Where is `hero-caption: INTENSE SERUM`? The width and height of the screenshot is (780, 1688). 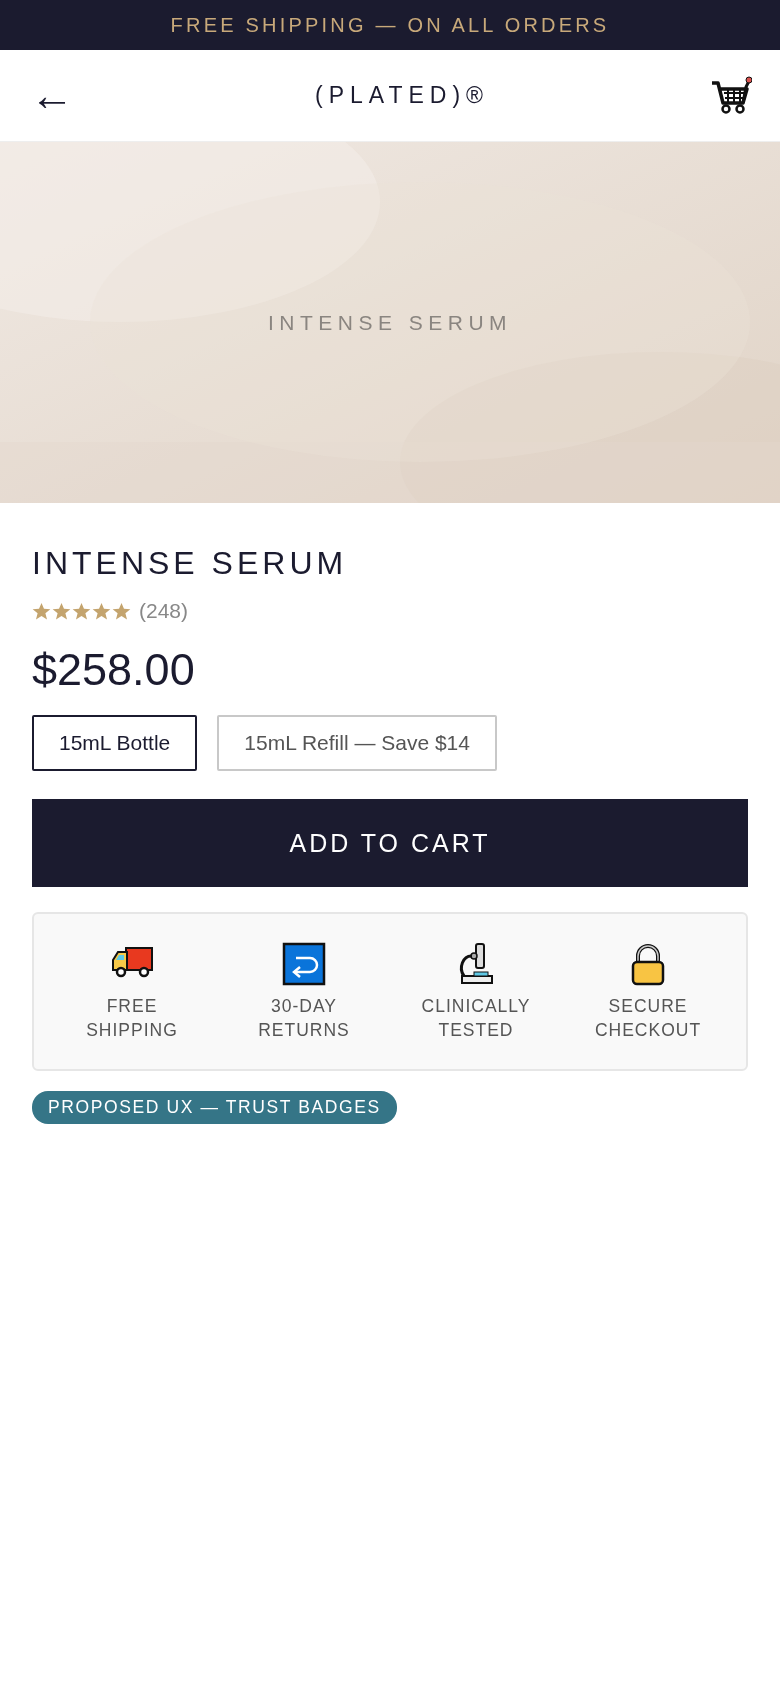
hero-caption: INTENSE SERUM is located at coordinates (390, 322).